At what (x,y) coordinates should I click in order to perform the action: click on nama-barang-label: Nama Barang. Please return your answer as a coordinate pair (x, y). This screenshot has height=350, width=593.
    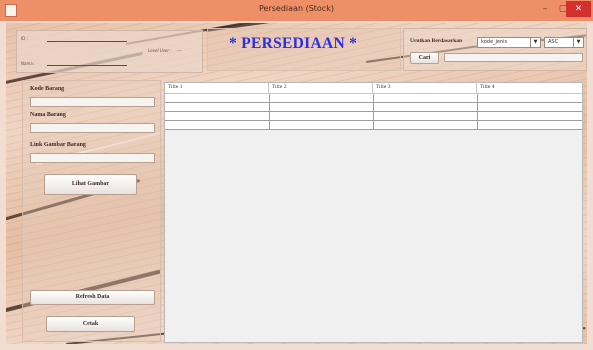
    Looking at the image, I should click on (48, 115).